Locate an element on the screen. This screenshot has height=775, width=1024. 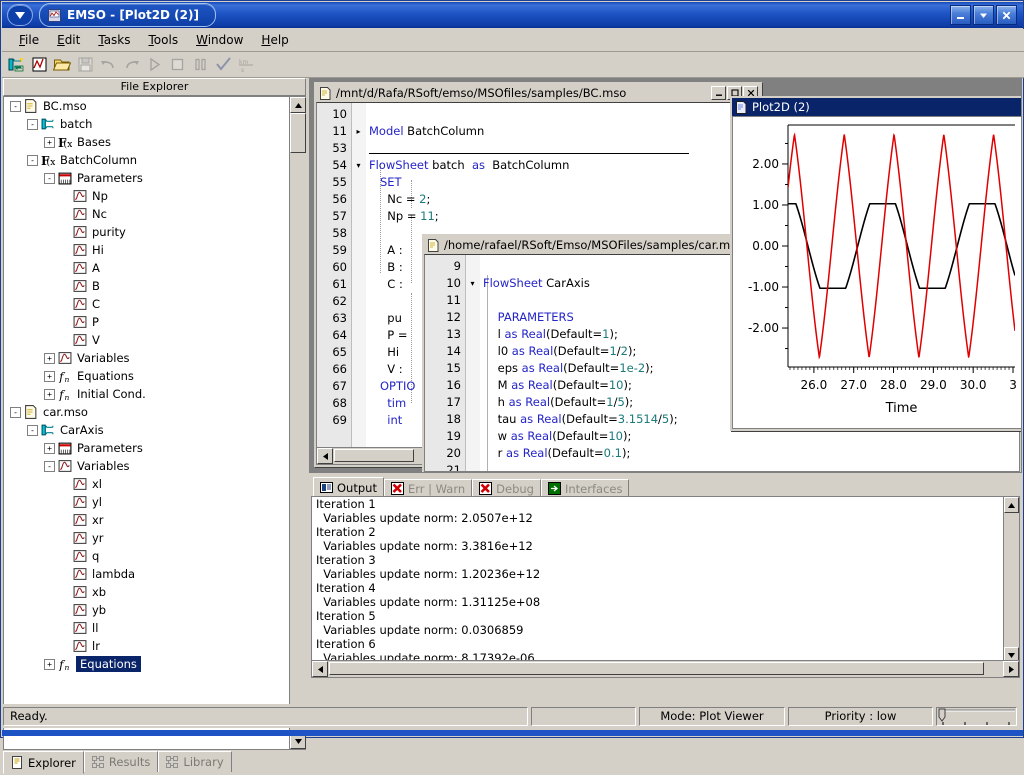
tree-item-p: P is located at coordinates (147, 322).